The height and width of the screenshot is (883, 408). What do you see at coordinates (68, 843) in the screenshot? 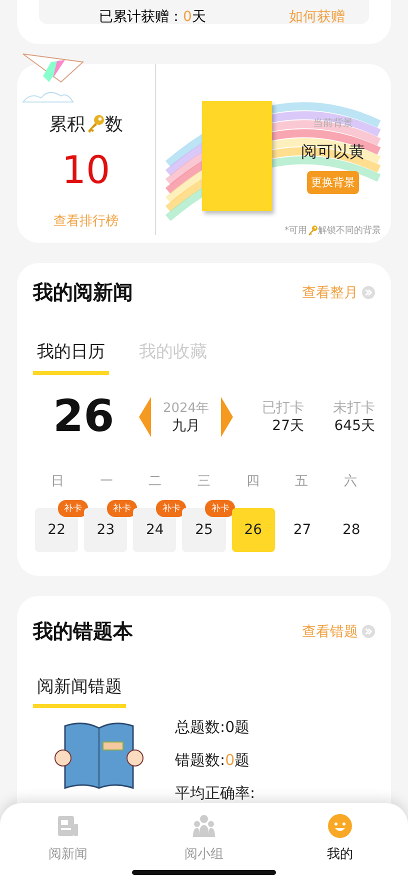
I see `tab-bar-item: 阅新闻` at bounding box center [68, 843].